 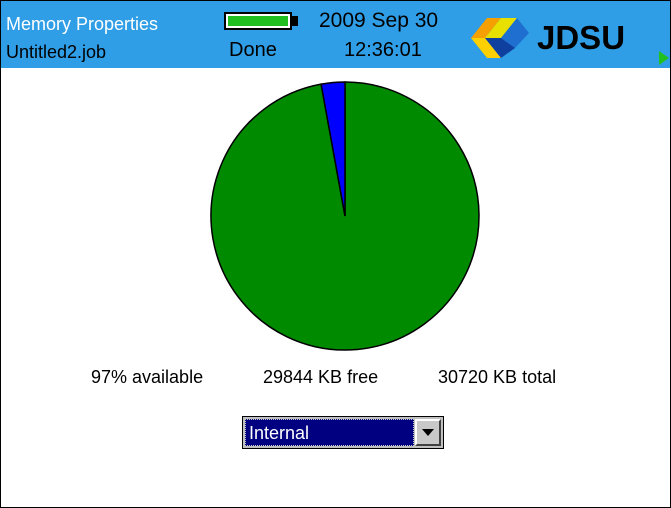 I want to click on chevron-down-icon, so click(x=428, y=432).